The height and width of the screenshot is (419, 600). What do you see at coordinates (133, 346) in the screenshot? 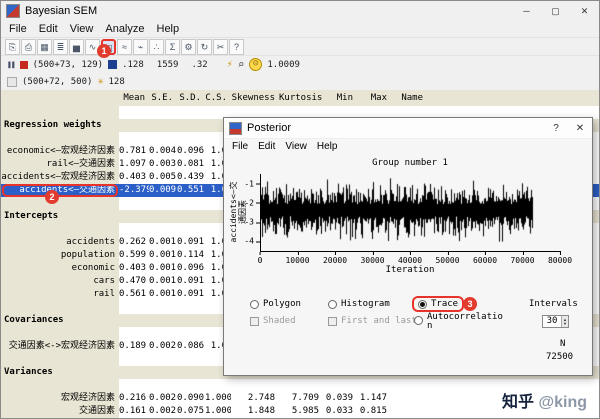
I see `table-cell: 0.189` at bounding box center [133, 346].